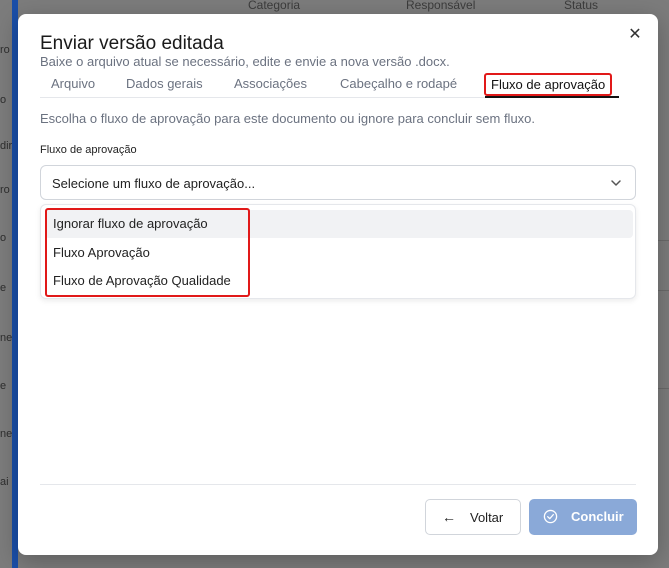 Image resolution: width=669 pixels, height=568 pixels. I want to click on modal-title: Enviar versão editada, so click(132, 43).